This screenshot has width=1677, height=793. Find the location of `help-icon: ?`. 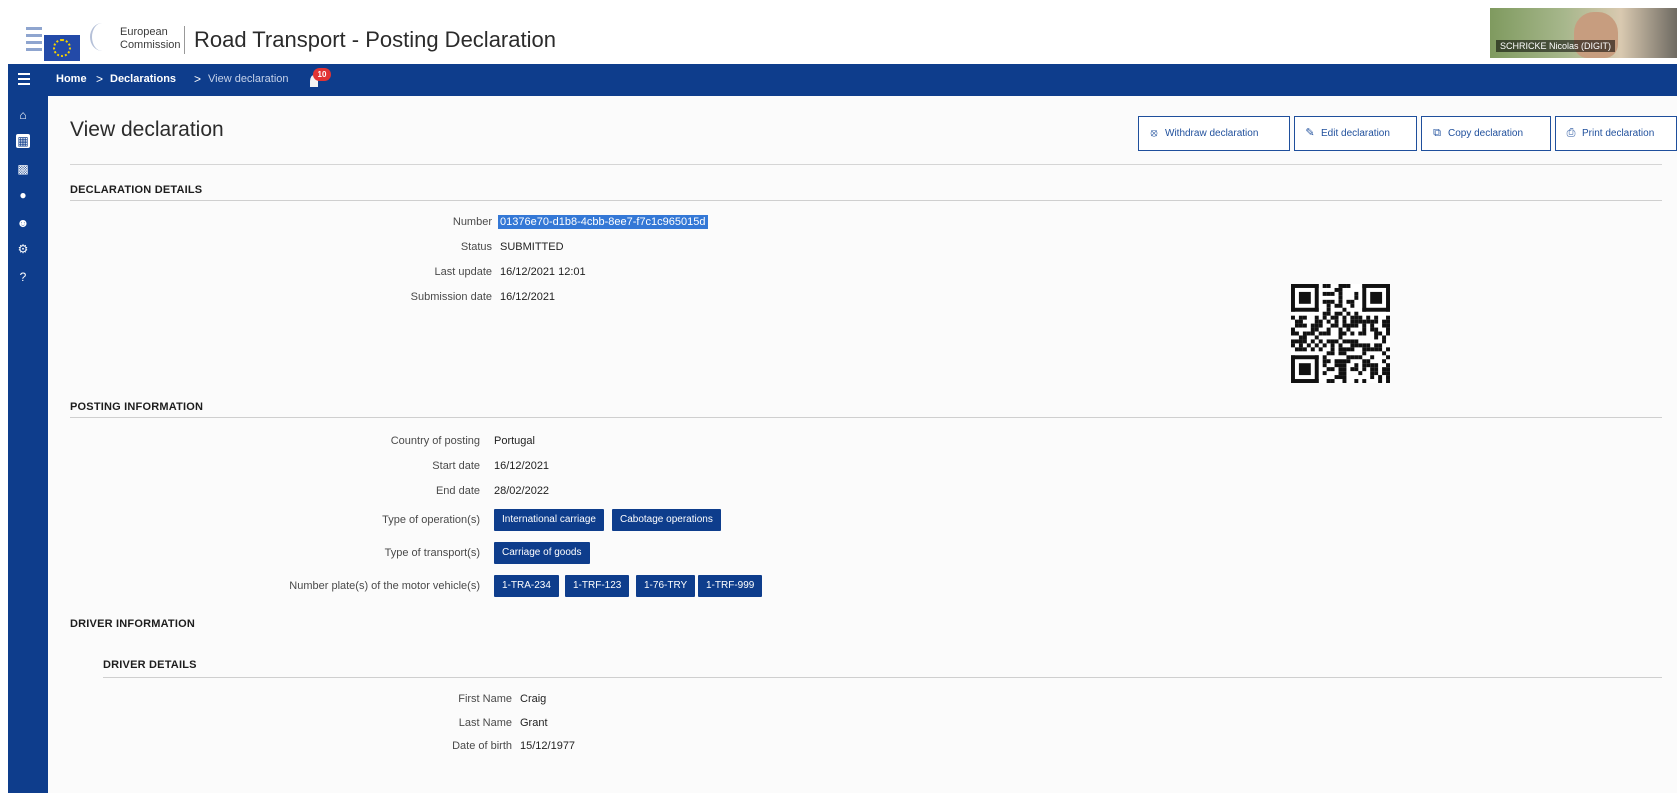

help-icon: ? is located at coordinates (23, 277).